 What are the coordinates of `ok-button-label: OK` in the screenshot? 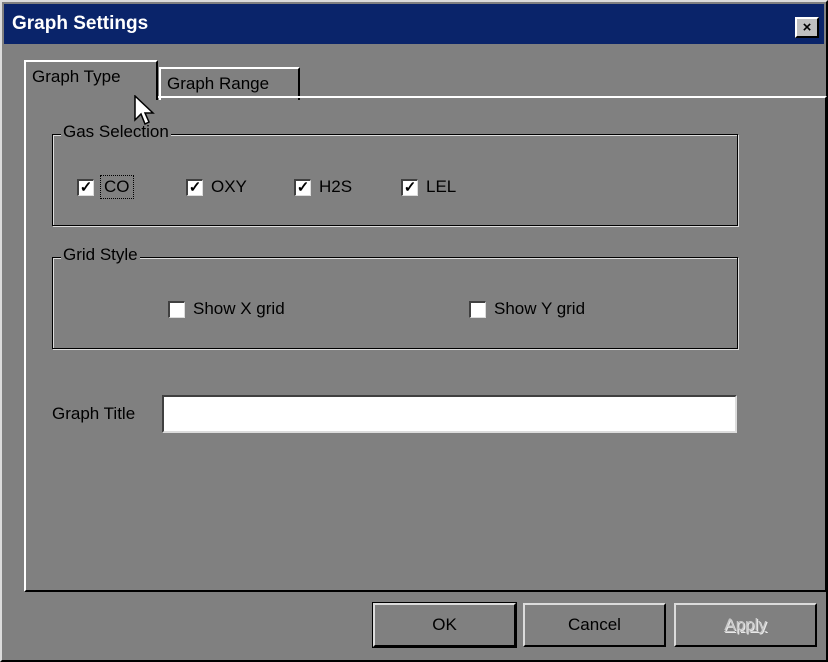 It's located at (444, 624).